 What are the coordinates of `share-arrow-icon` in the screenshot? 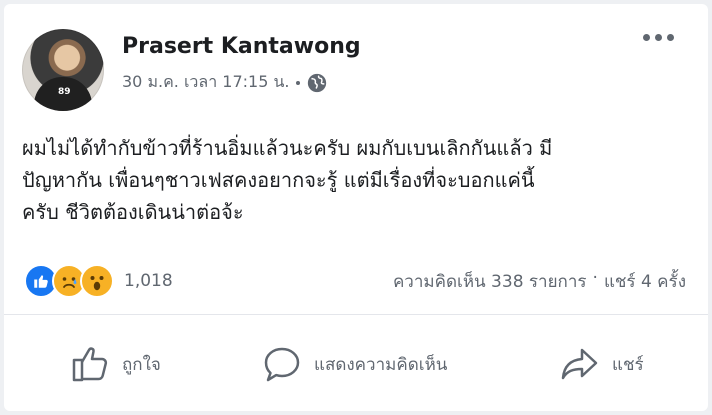 It's located at (579, 364).